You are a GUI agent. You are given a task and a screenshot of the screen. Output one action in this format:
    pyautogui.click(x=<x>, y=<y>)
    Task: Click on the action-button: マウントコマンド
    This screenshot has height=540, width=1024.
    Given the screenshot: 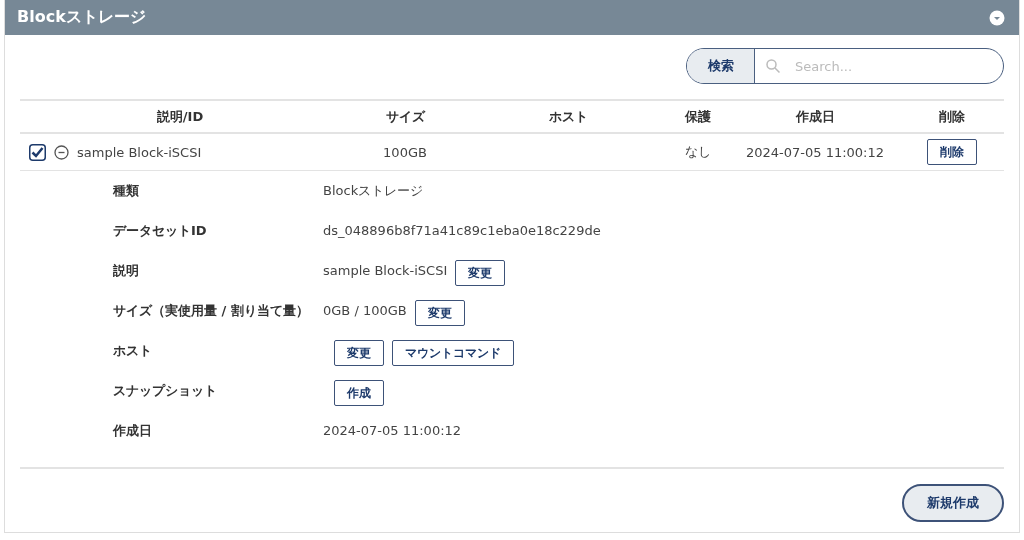 What is the action you would take?
    pyautogui.click(x=453, y=353)
    